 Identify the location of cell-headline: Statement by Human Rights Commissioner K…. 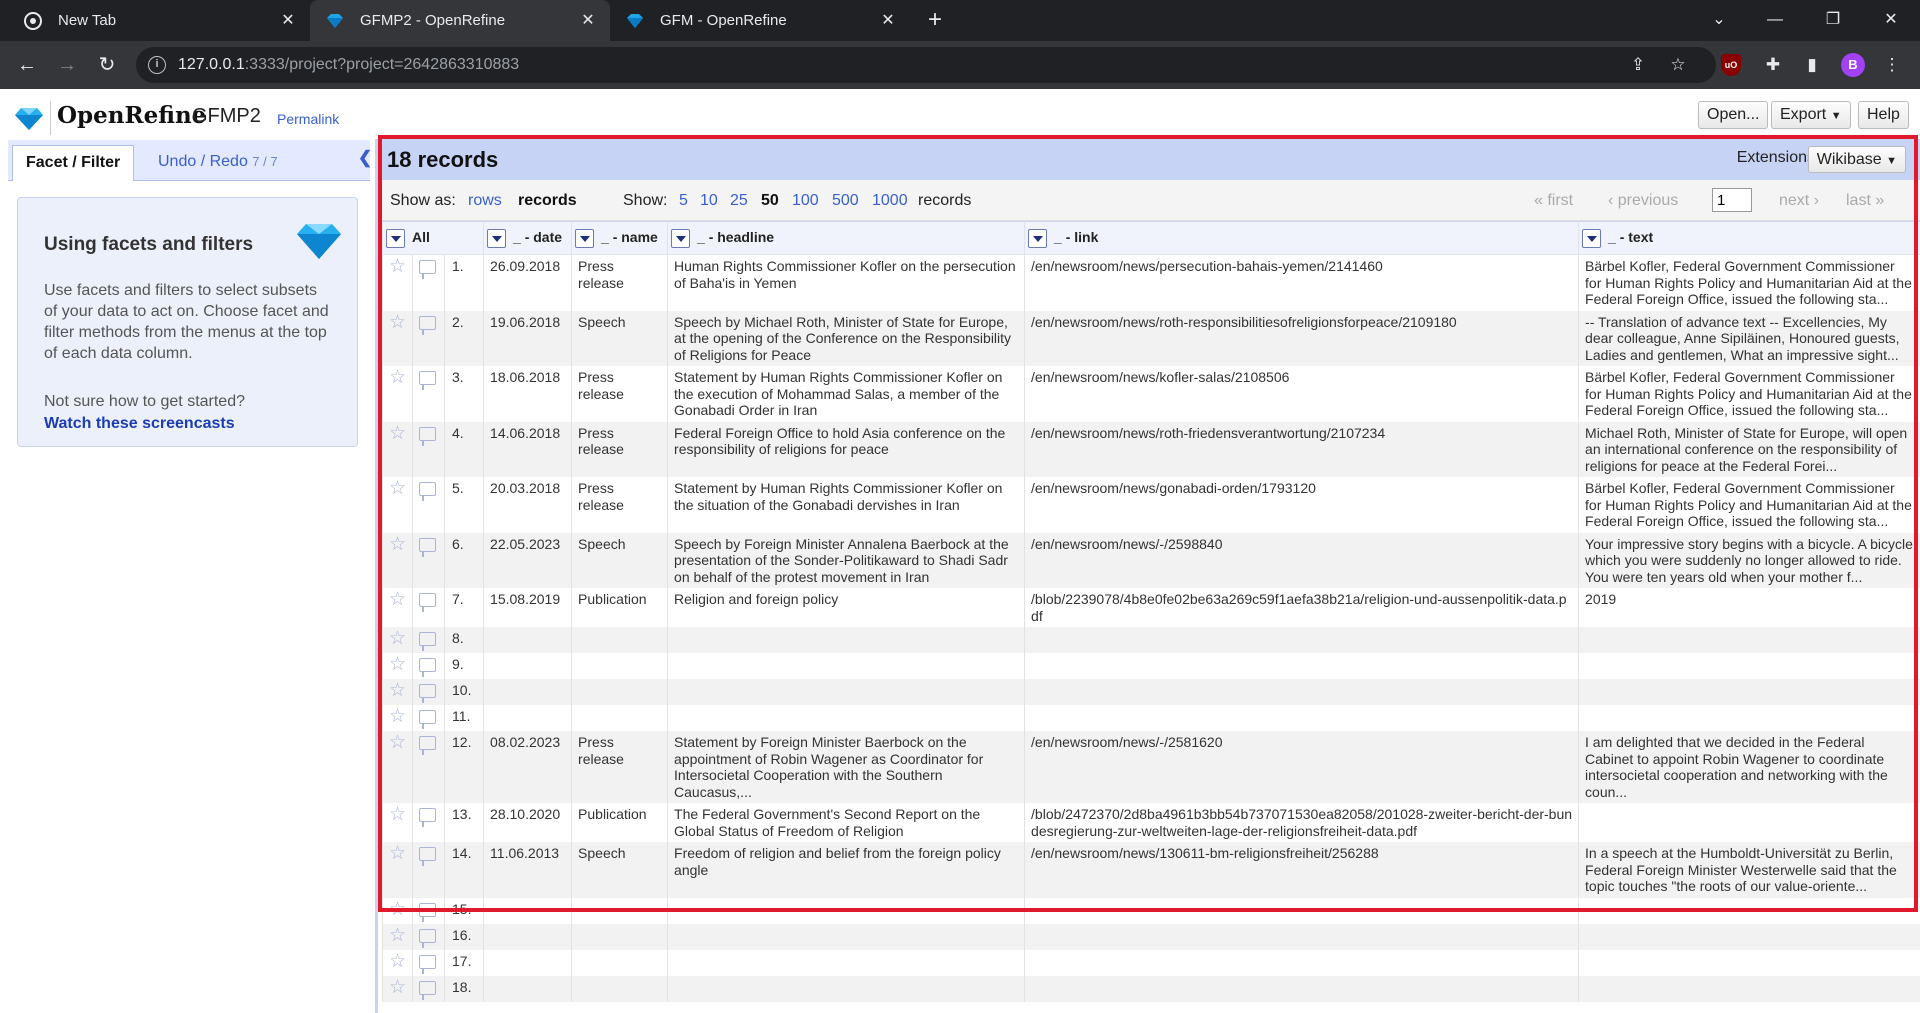
(846, 394).